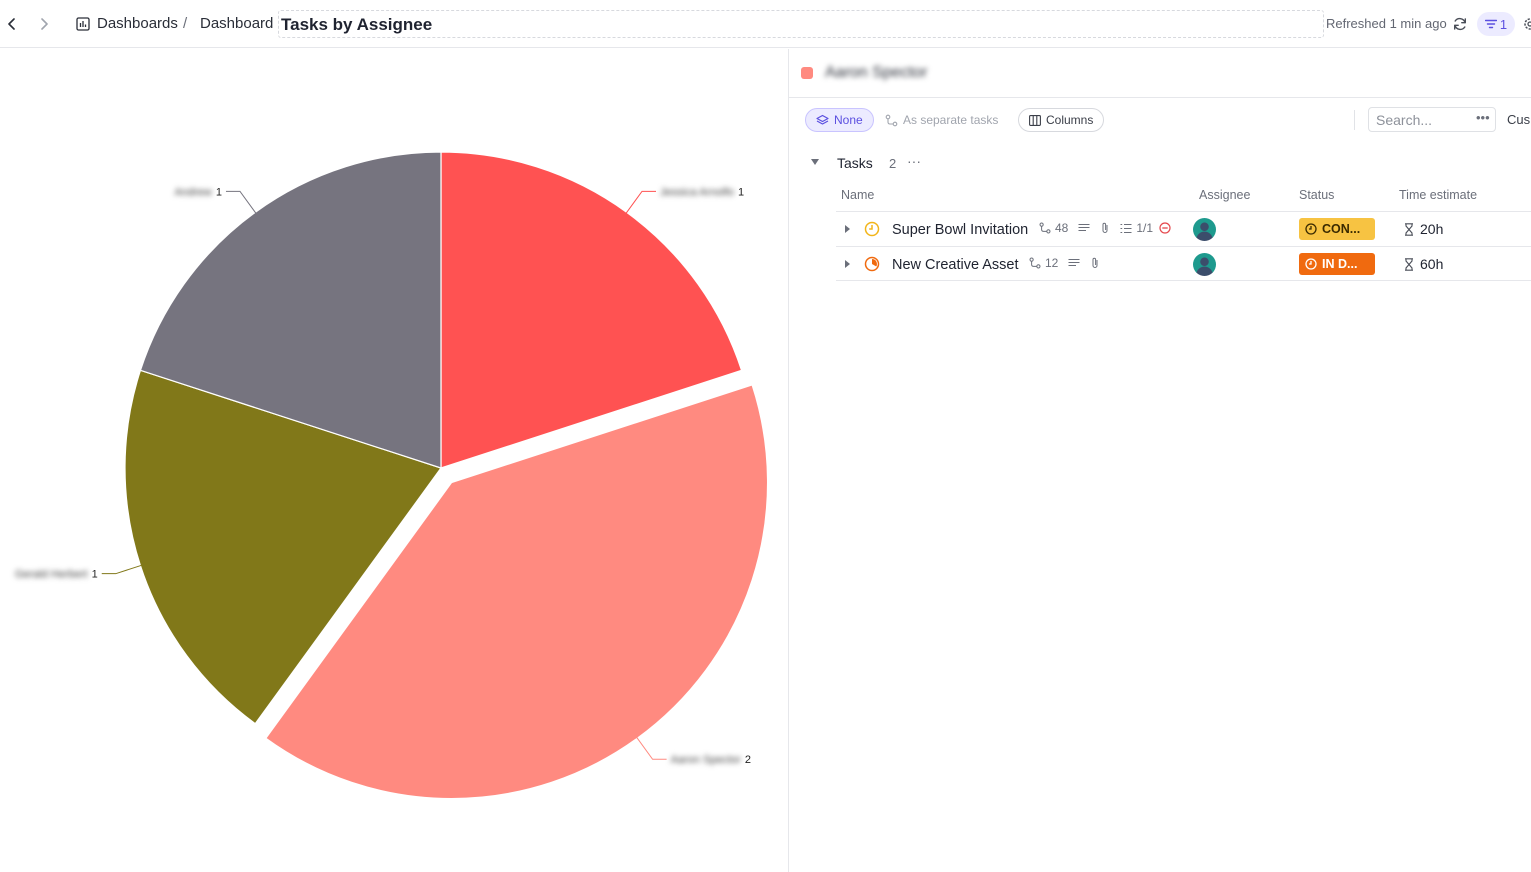 The image size is (1531, 872). What do you see at coordinates (1160, 120) in the screenshot?
I see `panel-toolbar: None As separate tasks Columns ••• Cus` at bounding box center [1160, 120].